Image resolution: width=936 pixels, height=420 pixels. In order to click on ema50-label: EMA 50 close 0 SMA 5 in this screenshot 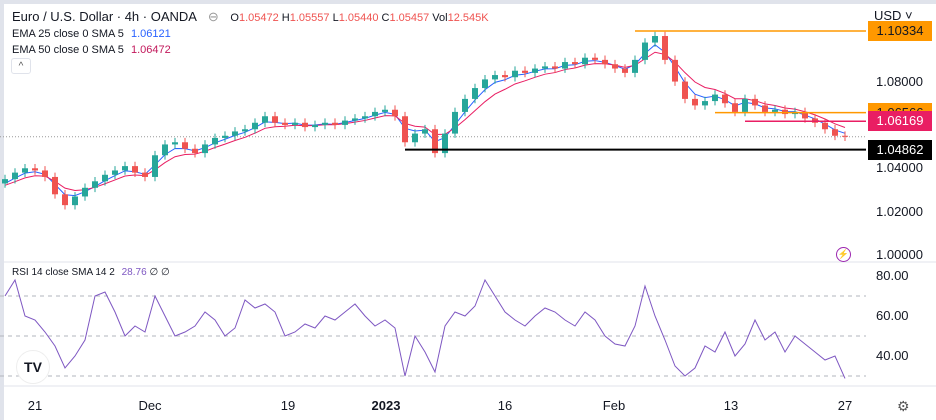, I will do `click(68, 50)`.